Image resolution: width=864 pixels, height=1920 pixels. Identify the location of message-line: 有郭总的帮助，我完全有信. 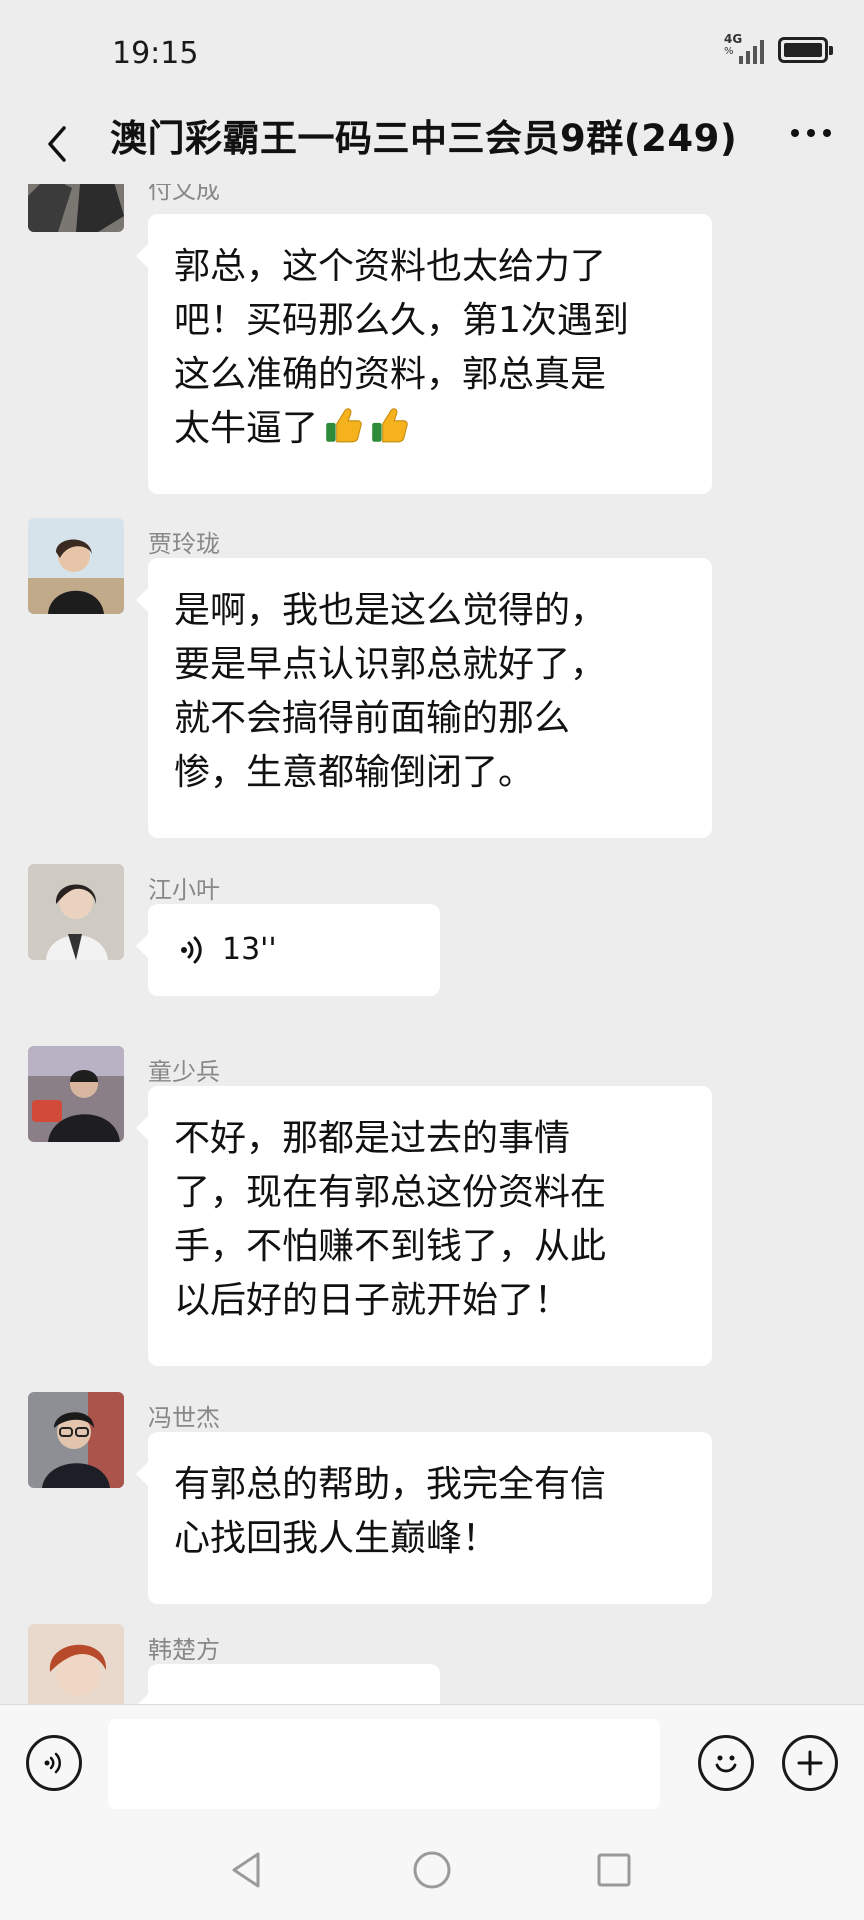
(390, 1484).